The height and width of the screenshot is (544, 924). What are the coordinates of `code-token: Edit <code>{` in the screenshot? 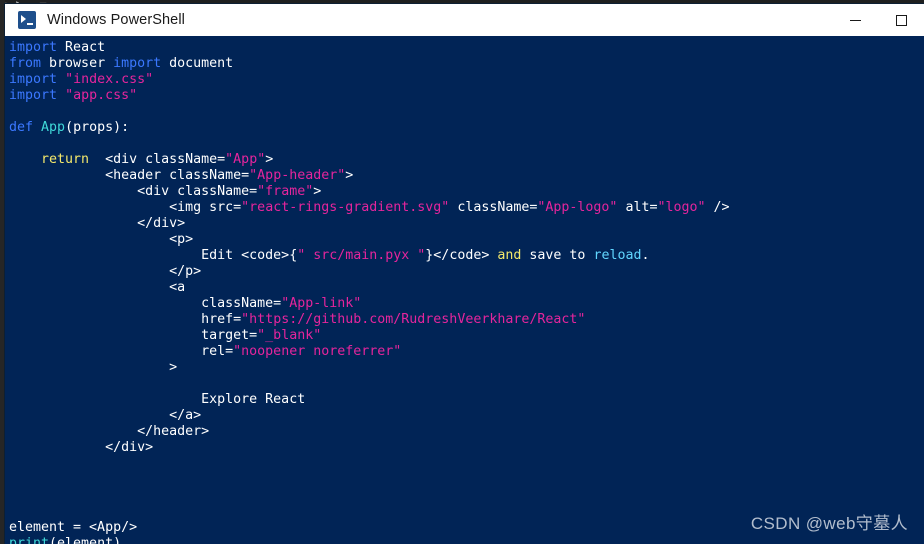 It's located at (153, 255).